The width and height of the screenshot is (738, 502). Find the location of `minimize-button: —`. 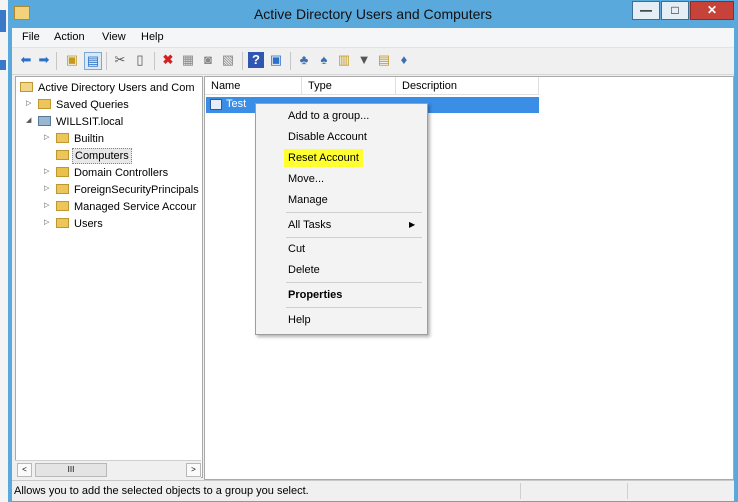

minimize-button: — is located at coordinates (646, 10).